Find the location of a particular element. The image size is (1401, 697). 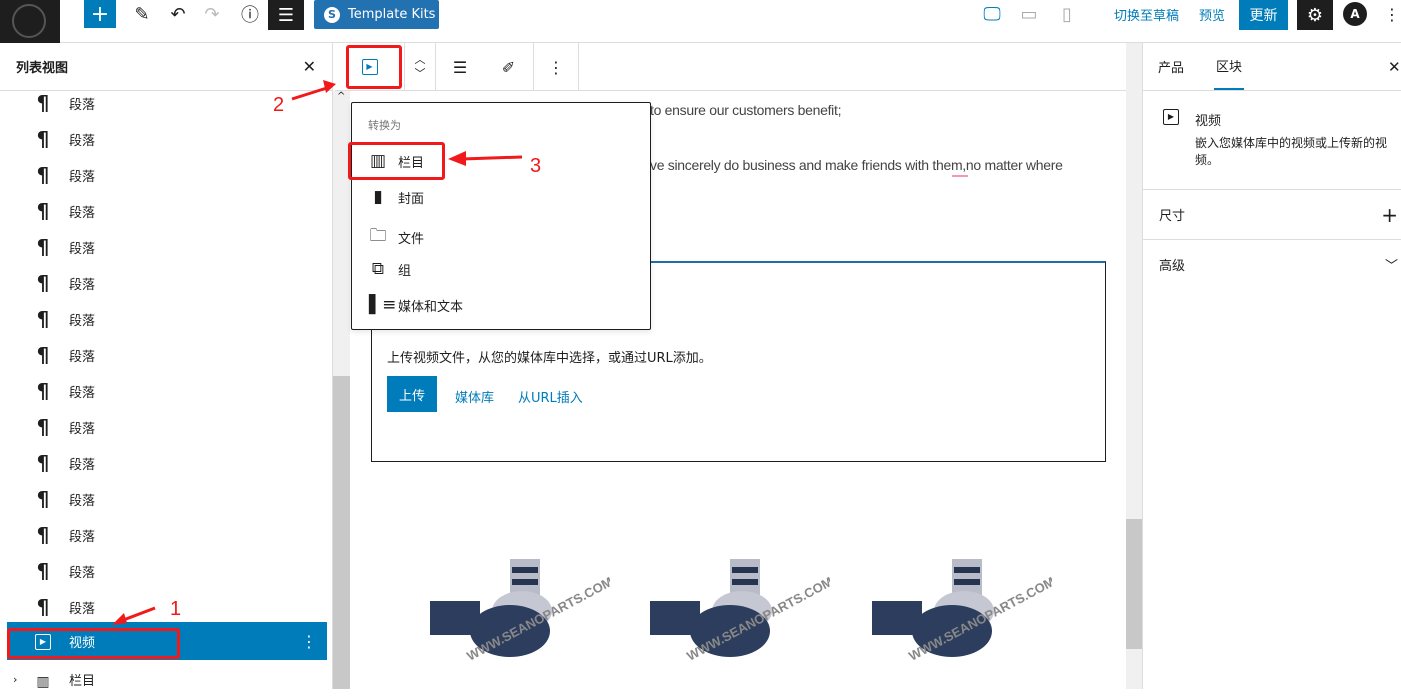

annotation-label-3: 3 is located at coordinates (536, 166).